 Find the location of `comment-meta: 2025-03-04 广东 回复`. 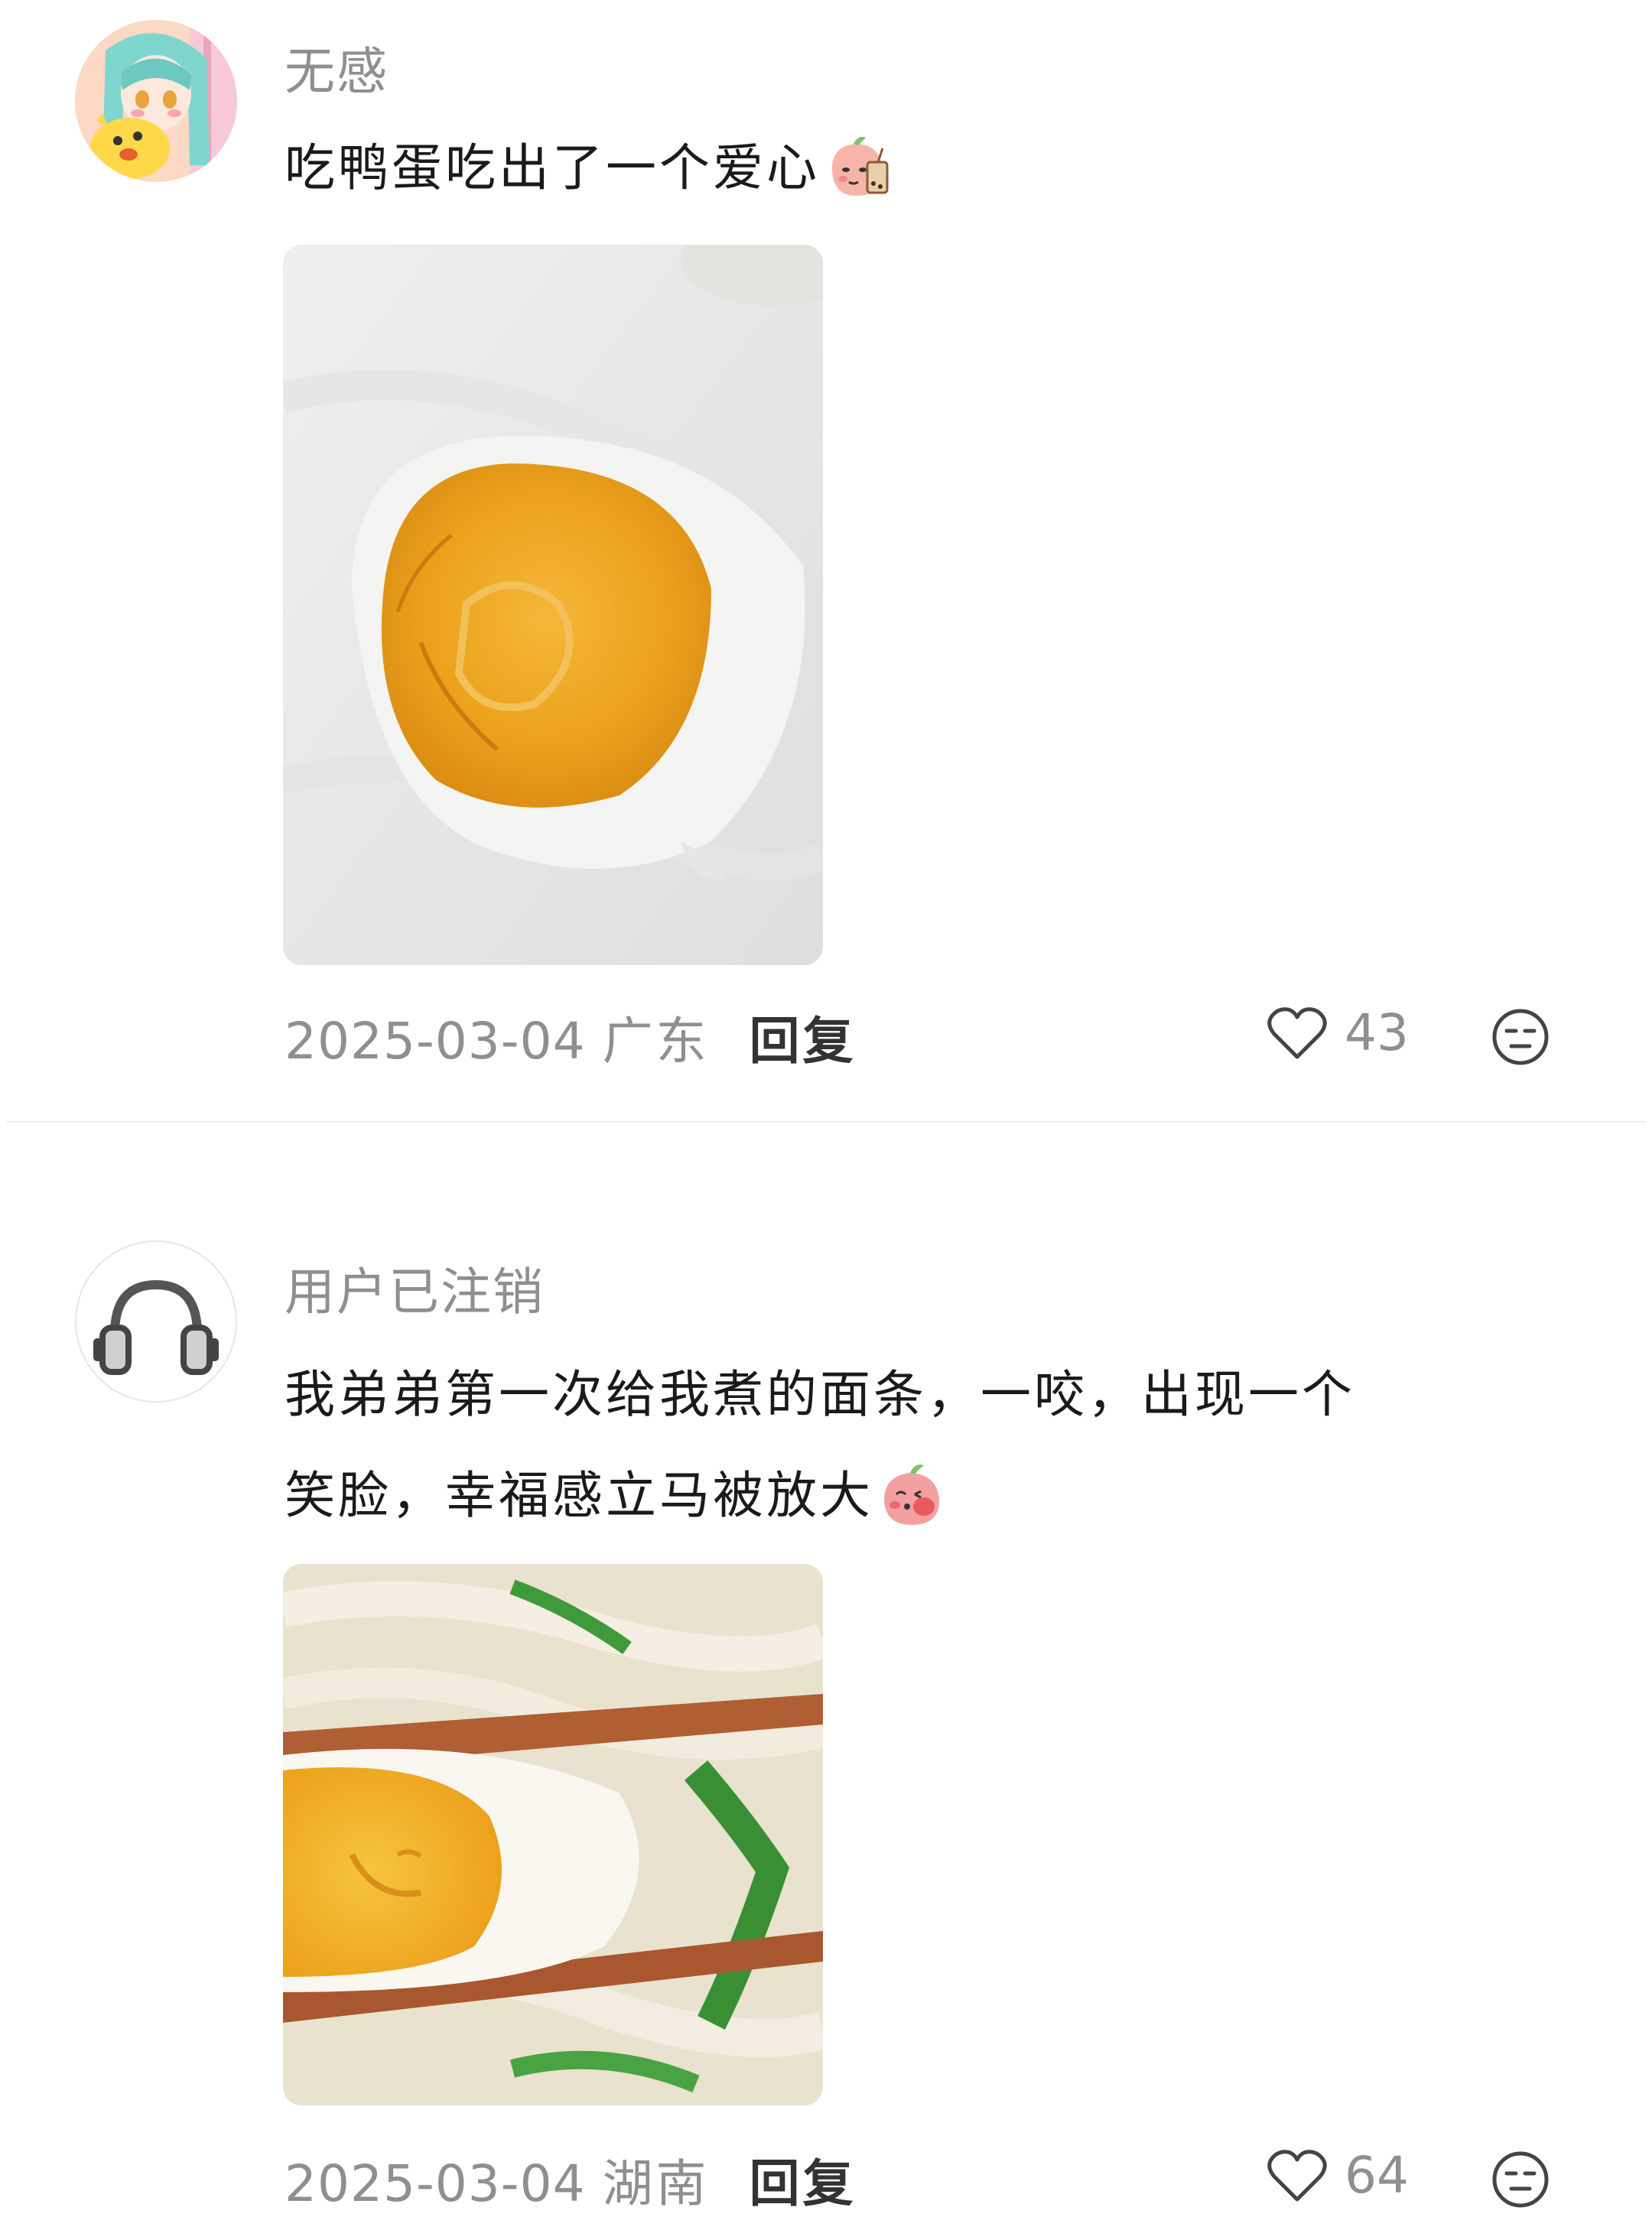

comment-meta: 2025-03-04 广东 回复 is located at coordinates (571, 1037).